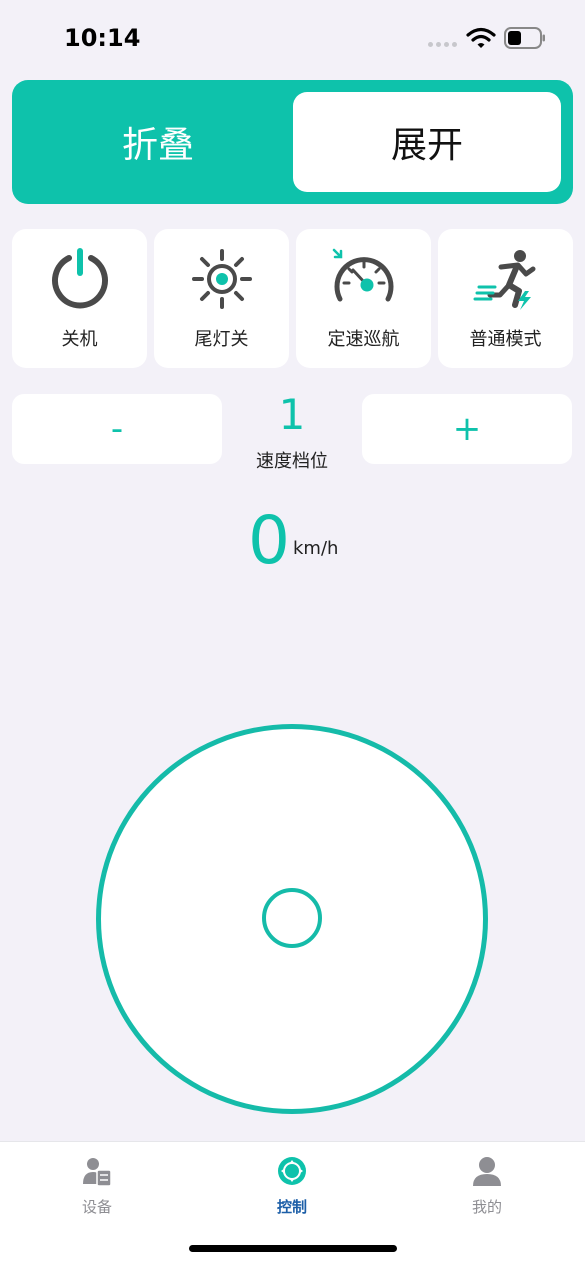 The width and height of the screenshot is (585, 1266). I want to click on home-indicator, so click(293, 1248).